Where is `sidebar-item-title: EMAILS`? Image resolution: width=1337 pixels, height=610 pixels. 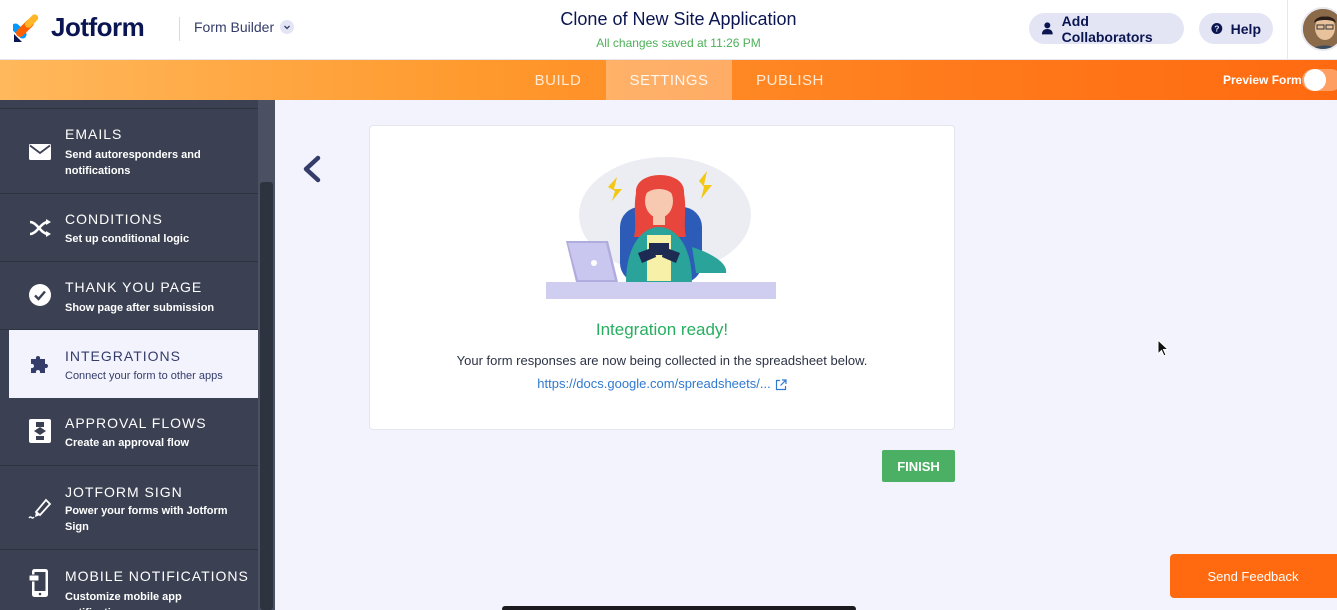 sidebar-item-title: EMAILS is located at coordinates (94, 134).